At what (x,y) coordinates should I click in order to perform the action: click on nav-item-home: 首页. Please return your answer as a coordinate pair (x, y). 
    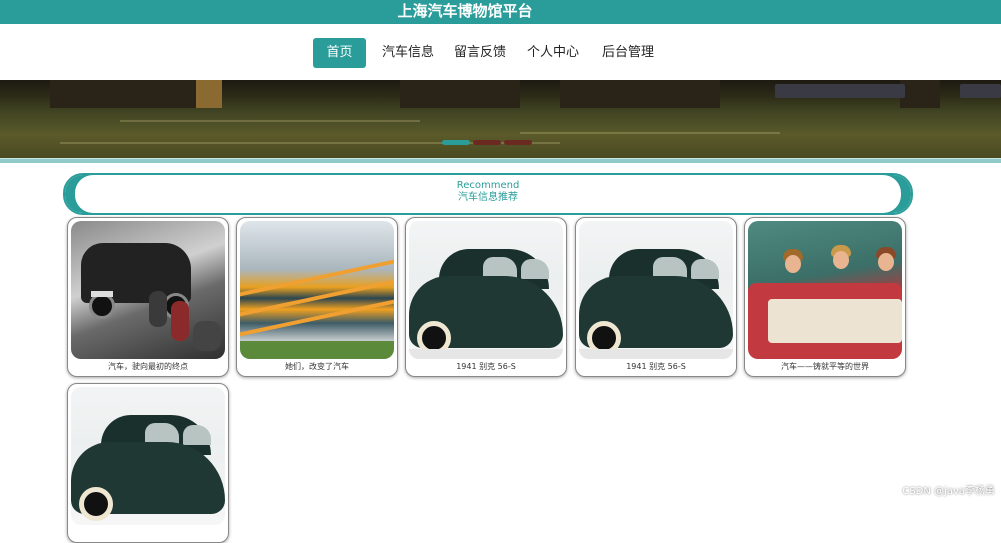
    Looking at the image, I should click on (339, 53).